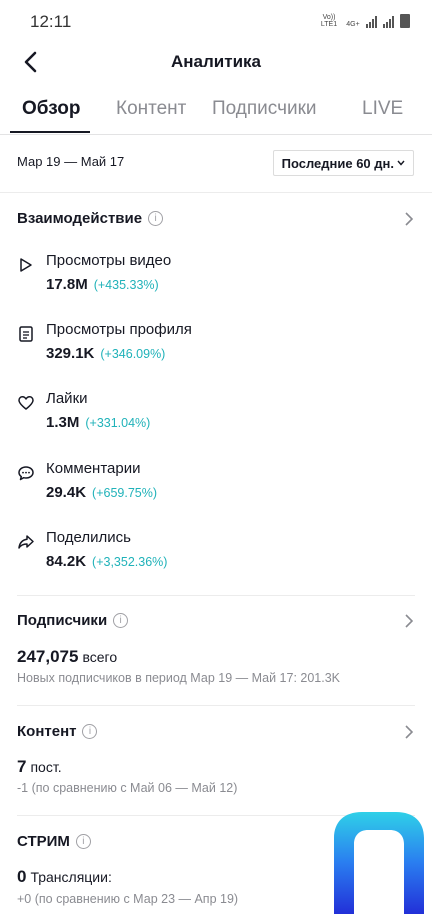  What do you see at coordinates (50, 132) in the screenshot?
I see `tab-active-indicator` at bounding box center [50, 132].